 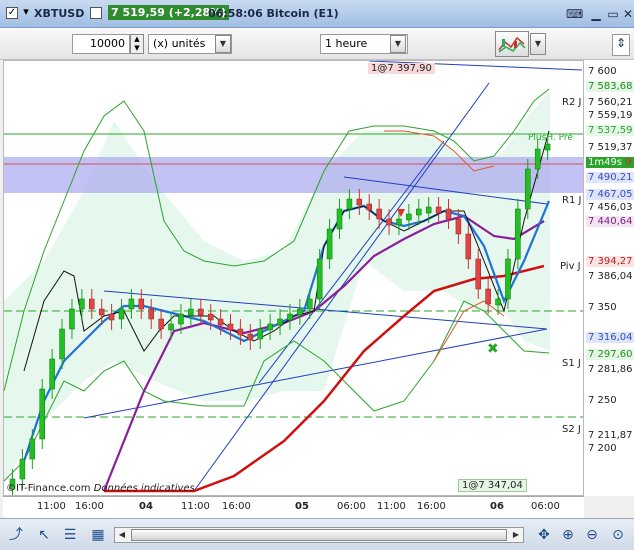 I want to click on minimize-icon: ▁, so click(x=596, y=14).